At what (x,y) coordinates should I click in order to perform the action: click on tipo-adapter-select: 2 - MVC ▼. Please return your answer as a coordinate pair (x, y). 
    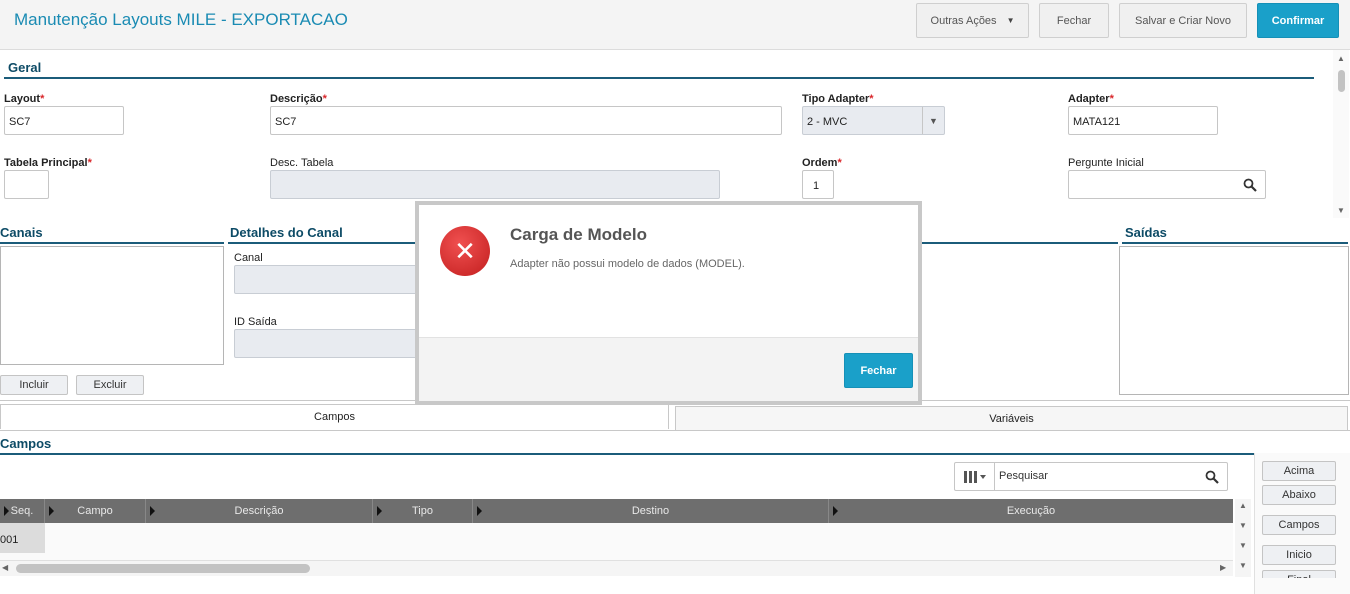
    Looking at the image, I should click on (873, 120).